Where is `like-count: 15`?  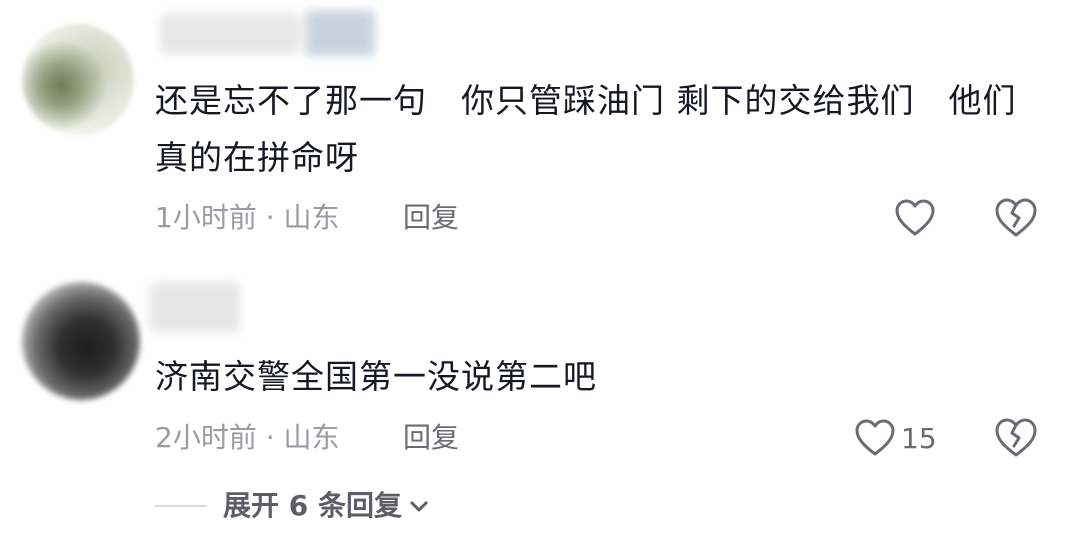
like-count: 15 is located at coordinates (919, 438).